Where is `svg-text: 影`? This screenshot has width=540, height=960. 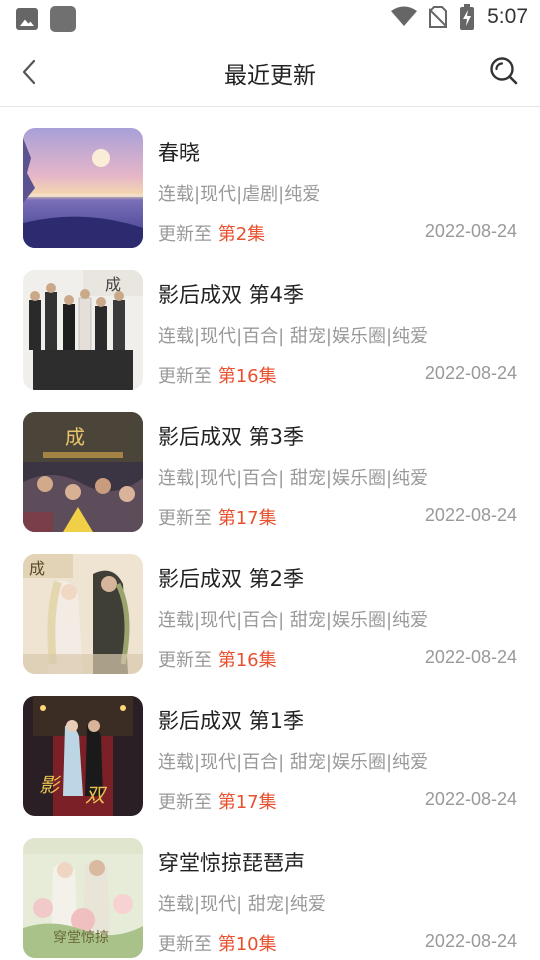
svg-text: 影 is located at coordinates (50, 785).